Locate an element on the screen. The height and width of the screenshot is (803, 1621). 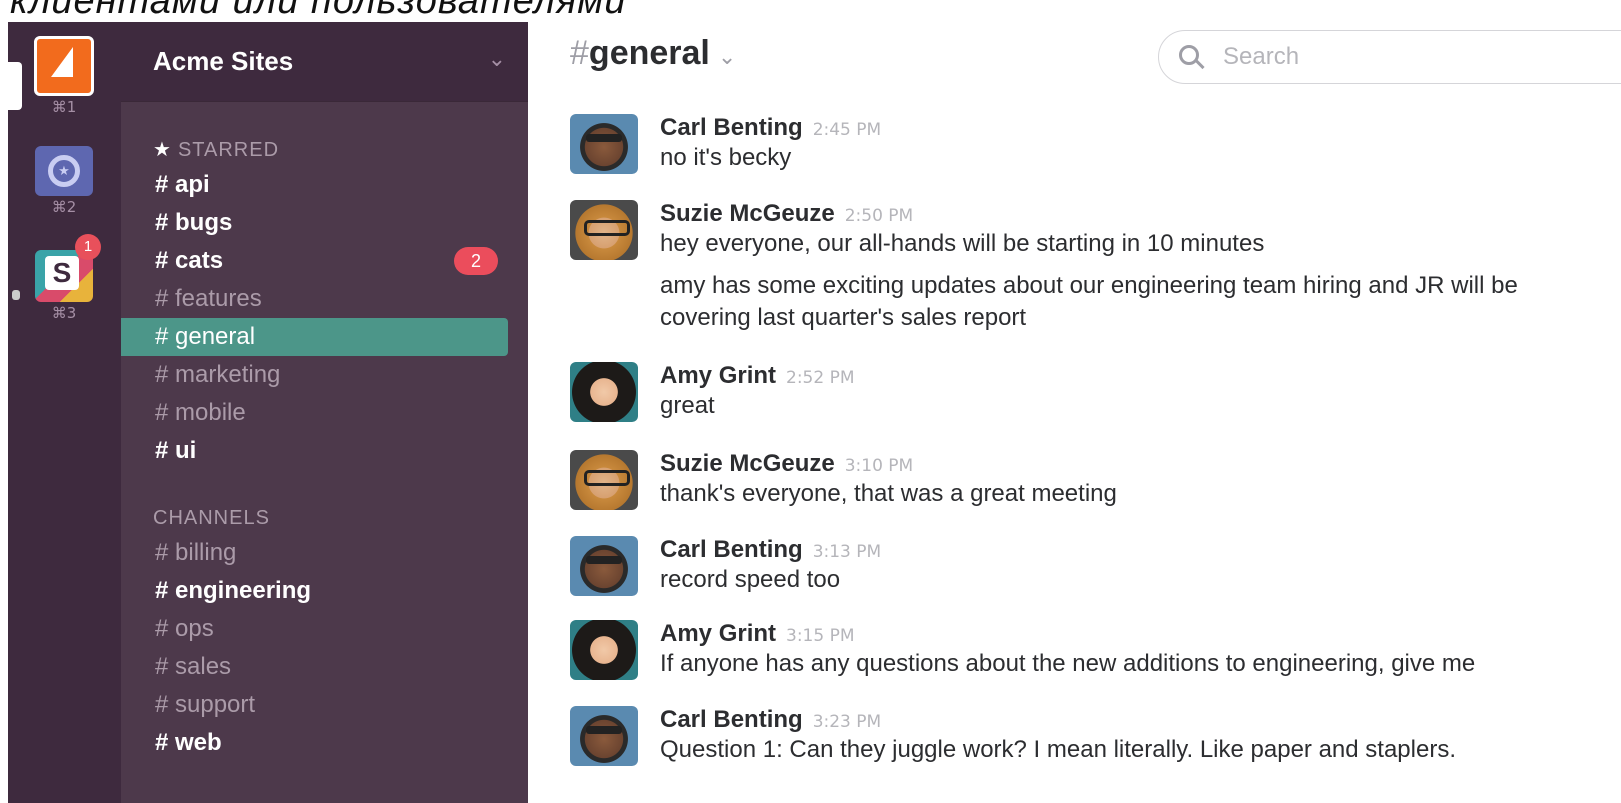
team-switcher: ⌘1 ★ ⌘2 S 1 ⌘3 is located at coordinates (64, 412).